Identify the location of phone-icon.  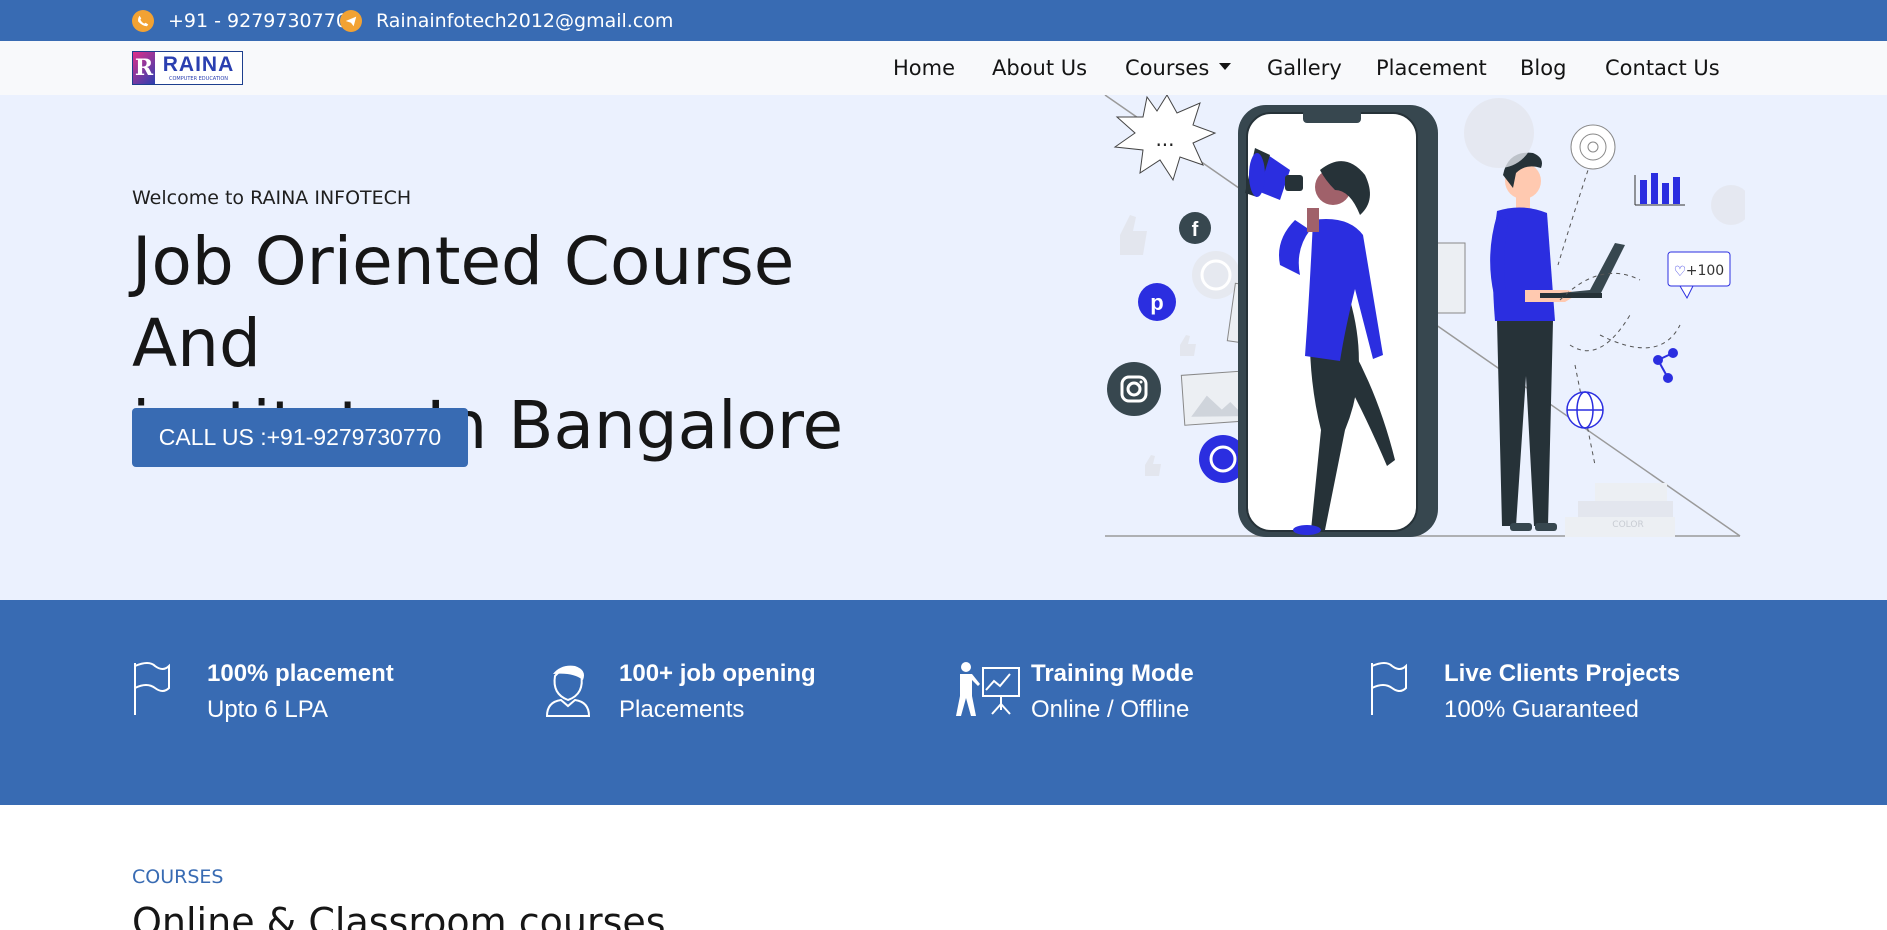
(143, 20).